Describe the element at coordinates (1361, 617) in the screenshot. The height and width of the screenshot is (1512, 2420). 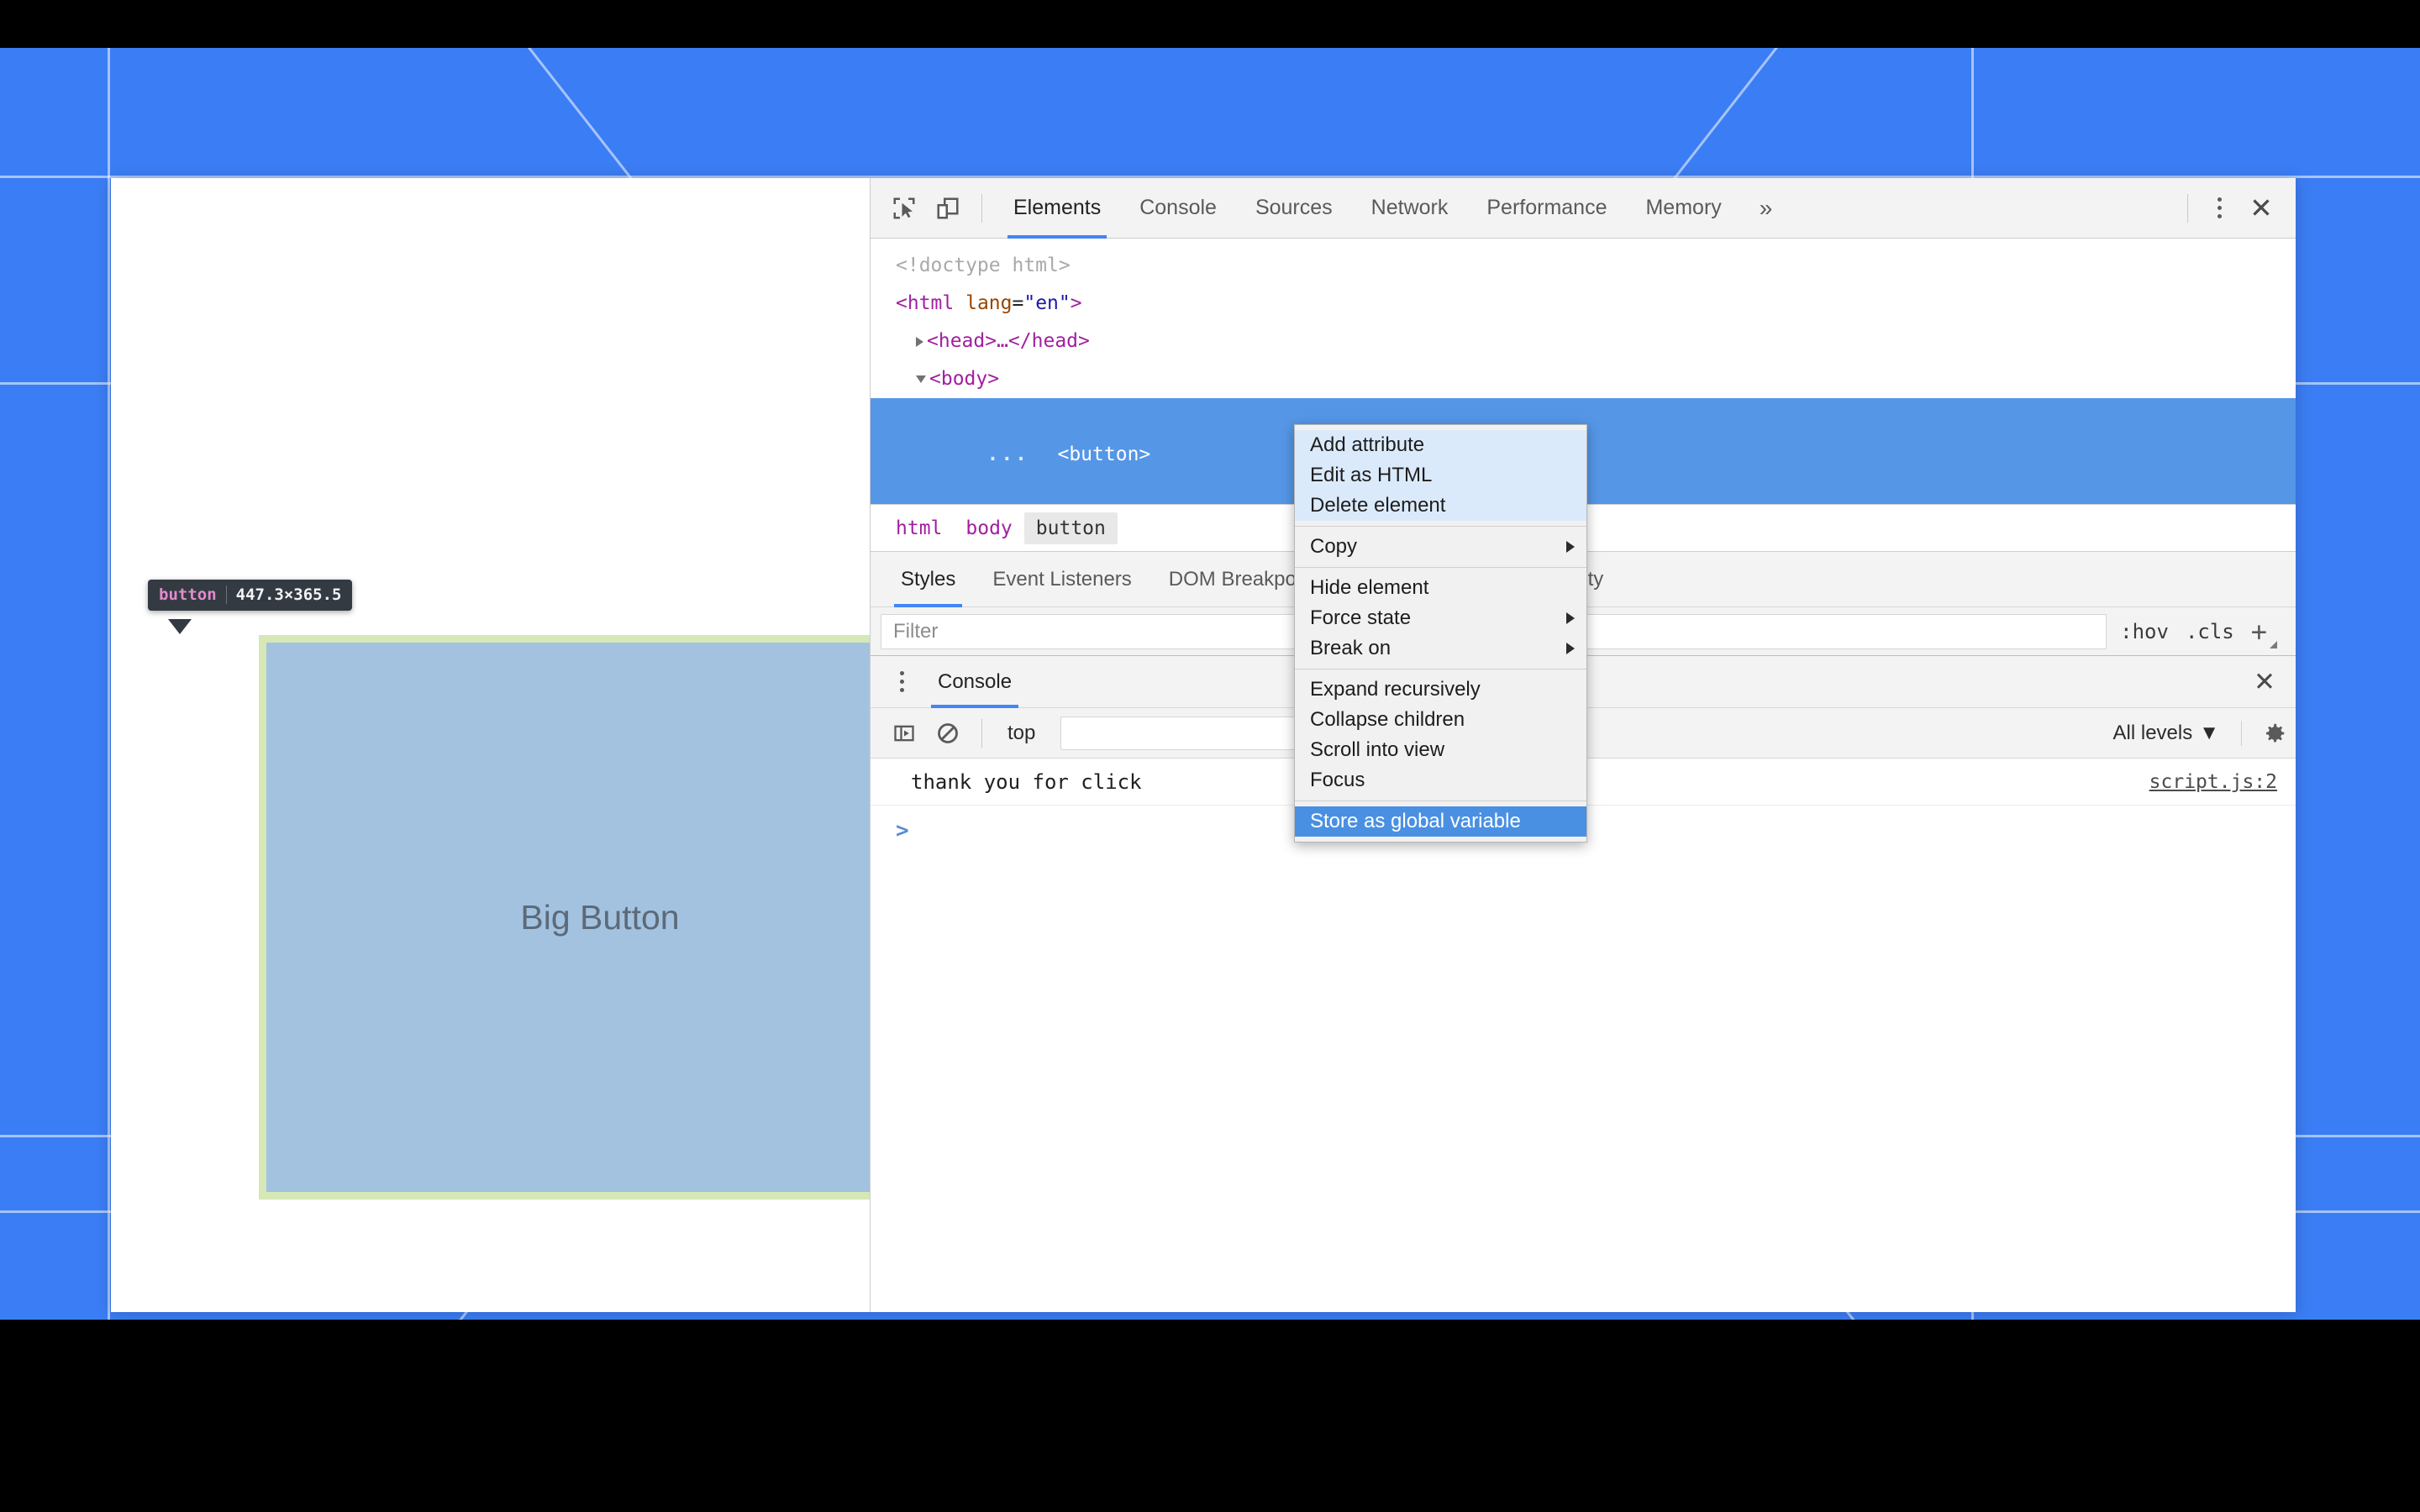
I see `context-menu-item-force-state-label: Force state` at that location.